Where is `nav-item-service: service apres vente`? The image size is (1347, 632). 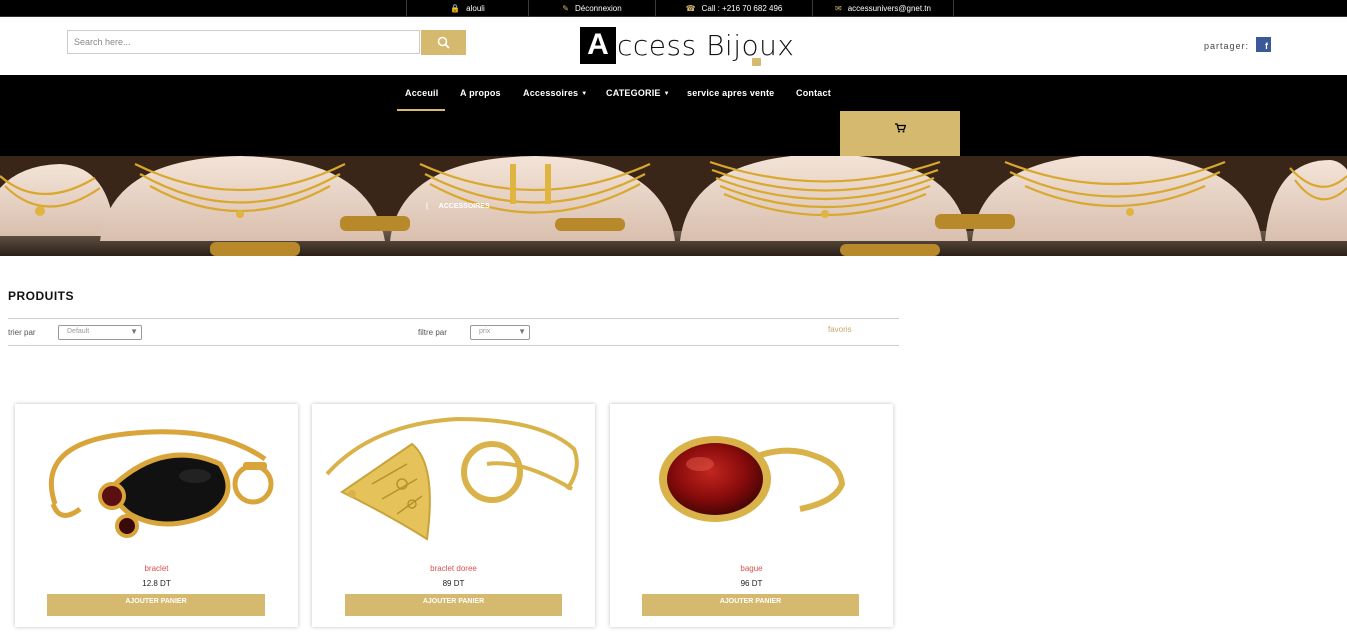 nav-item-service: service apres vente is located at coordinates (730, 93).